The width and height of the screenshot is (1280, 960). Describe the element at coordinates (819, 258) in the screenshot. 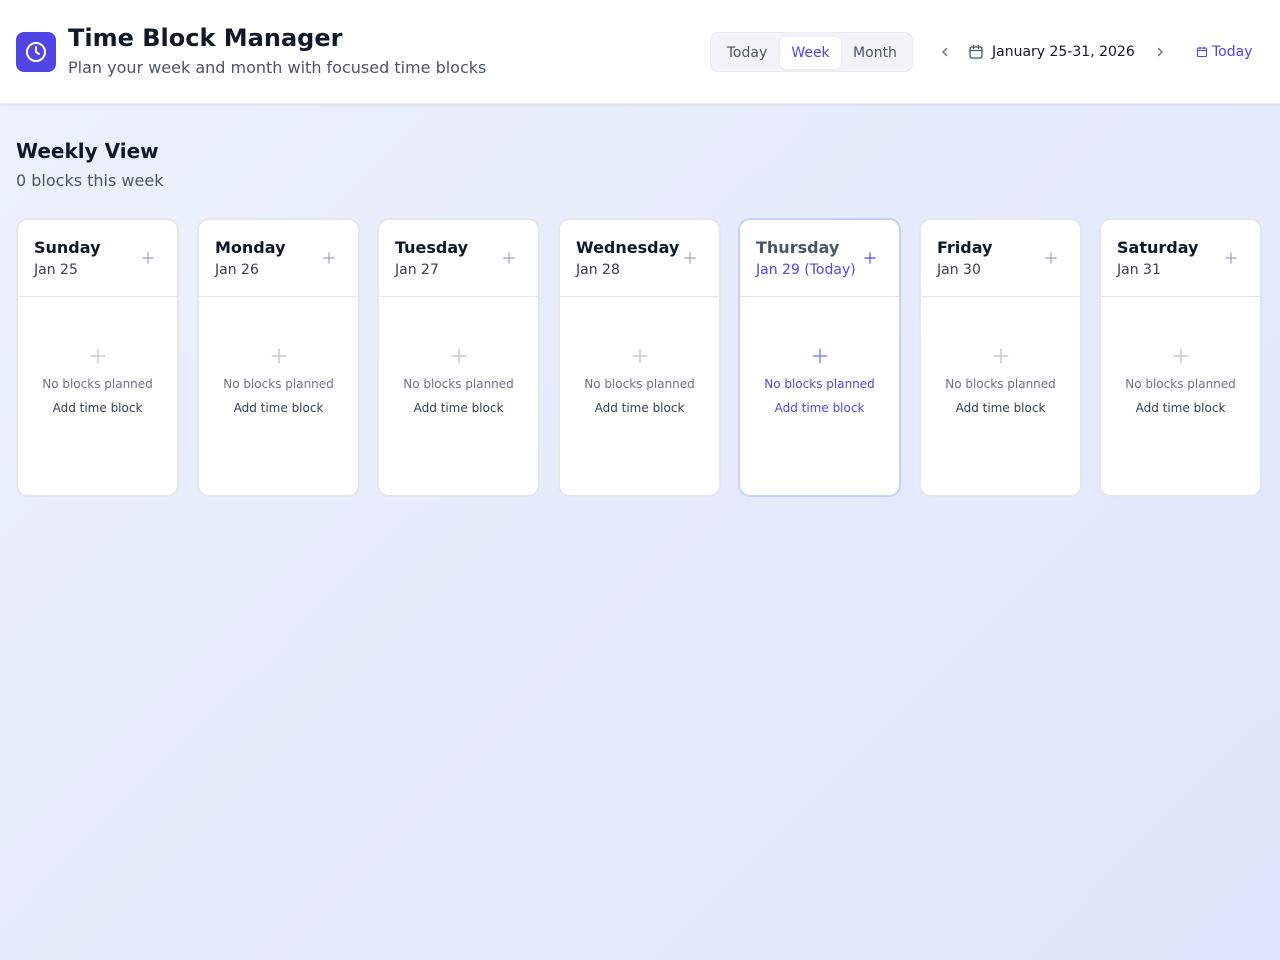

I see `day-header: Thursday Jan 29 (Today)` at that location.